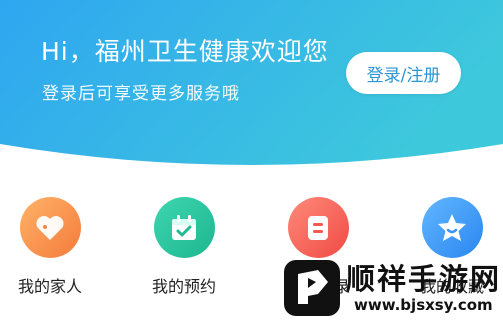  I want to click on star-icon, so click(452, 227).